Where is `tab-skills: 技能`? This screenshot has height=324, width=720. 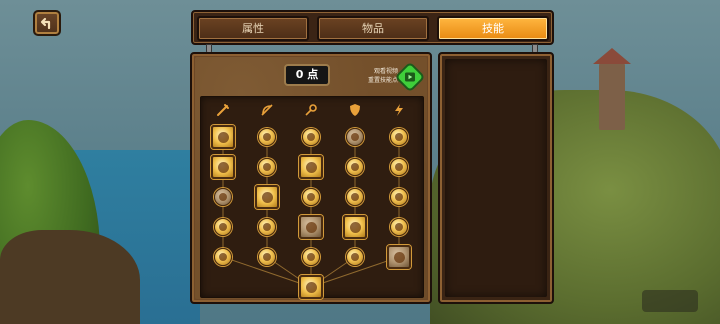 tab-skills: 技能 is located at coordinates (493, 28).